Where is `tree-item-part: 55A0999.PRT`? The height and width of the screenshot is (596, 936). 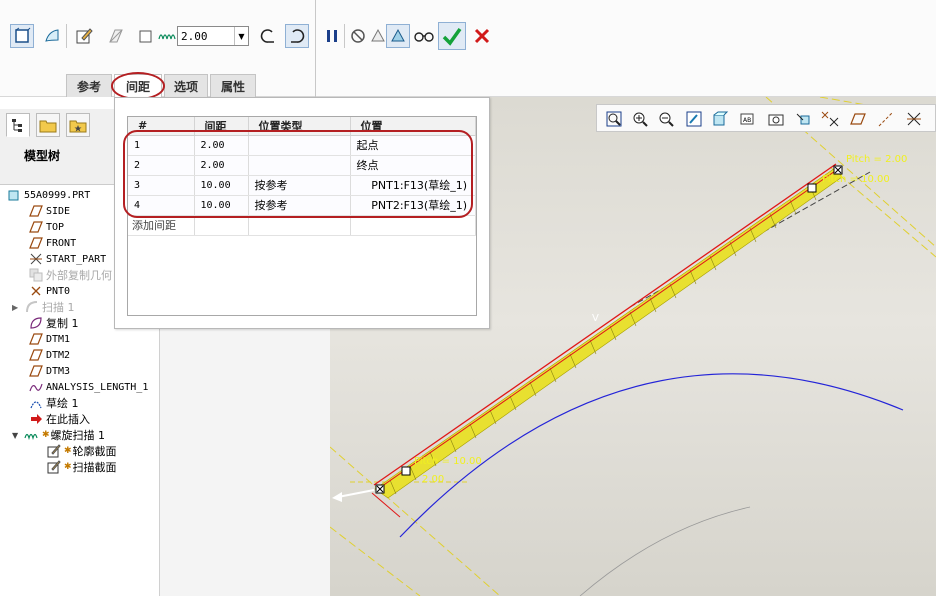
tree-item-part: 55A0999.PRT is located at coordinates (48, 195).